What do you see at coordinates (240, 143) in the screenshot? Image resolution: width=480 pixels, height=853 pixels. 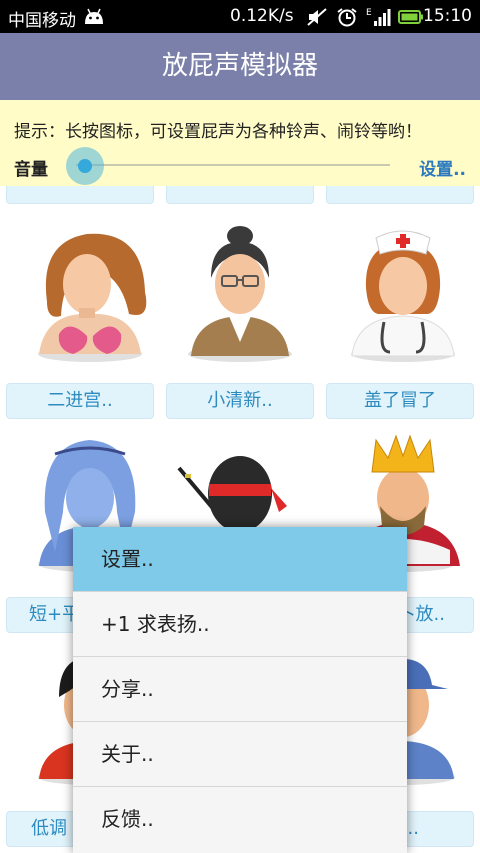 I see `tip-panel: 提示：长按图标，可设置屁声为各种铃声、闹铃等哟！ 音量 设置..` at bounding box center [240, 143].